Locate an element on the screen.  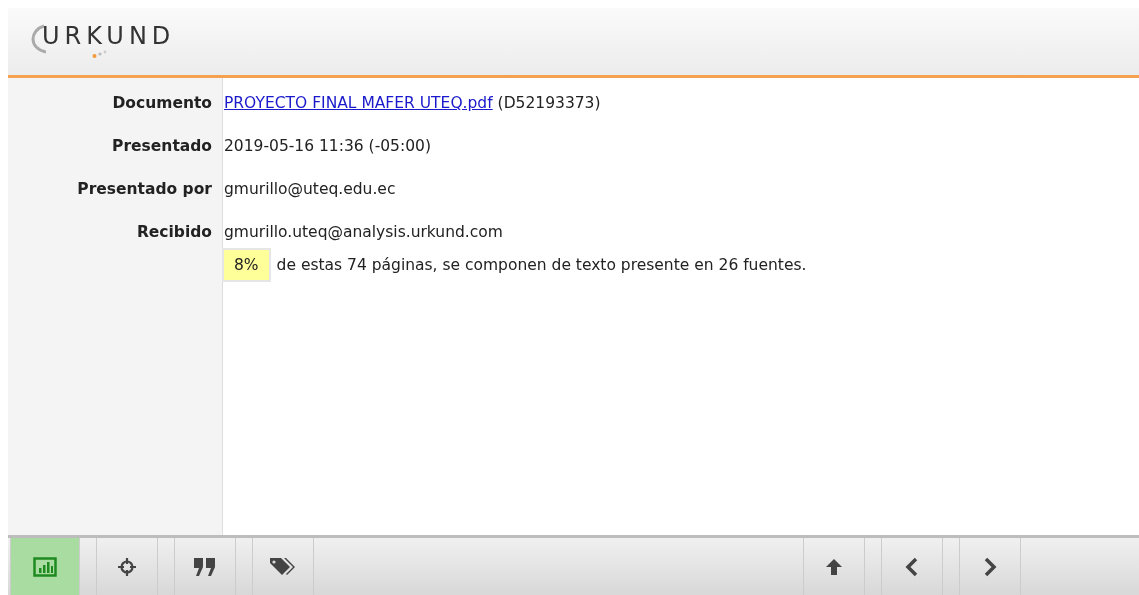
tags-icon is located at coordinates (283, 566).